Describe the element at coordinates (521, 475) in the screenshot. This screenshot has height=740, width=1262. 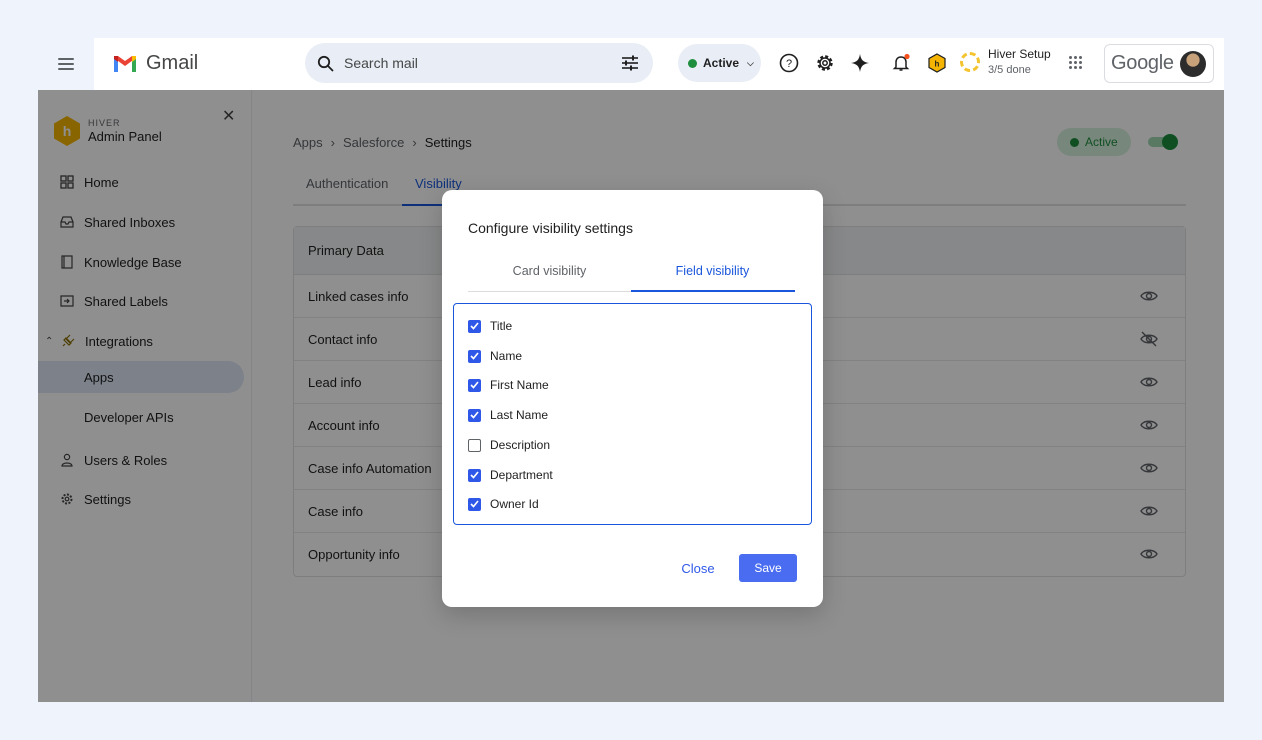
I see `field-option-label: Department` at that location.